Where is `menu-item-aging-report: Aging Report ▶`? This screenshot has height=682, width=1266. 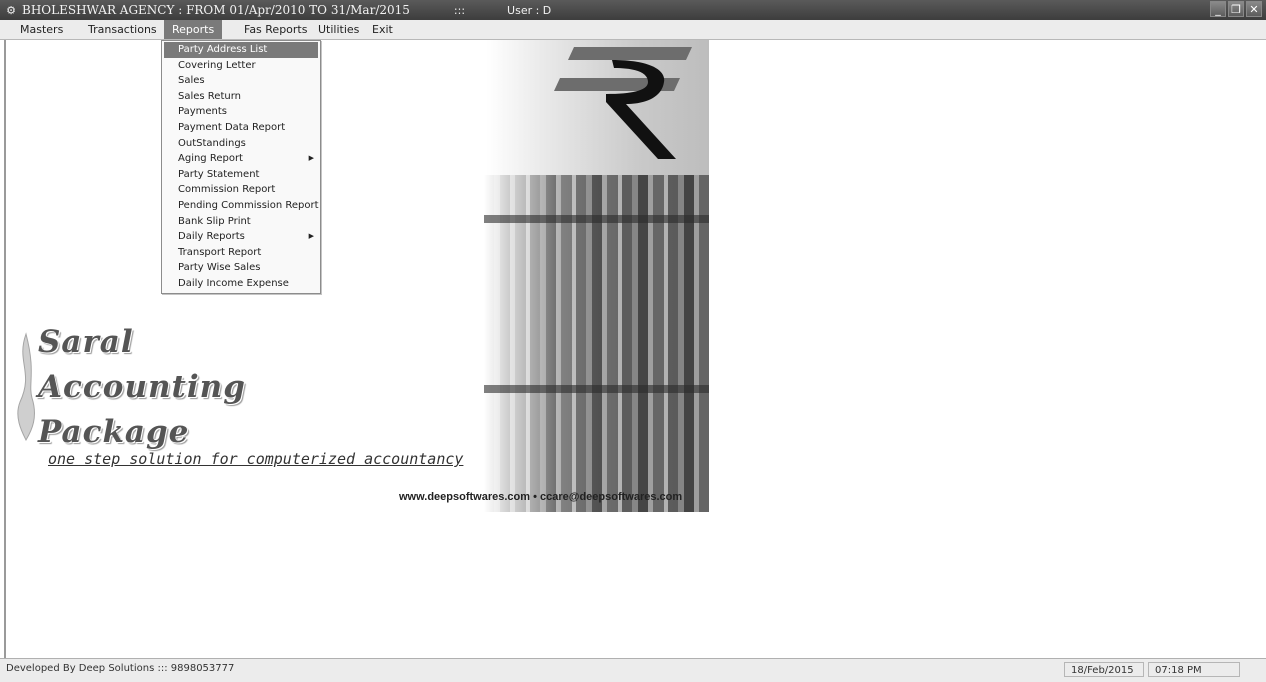
menu-item-aging-report: Aging Report ▶ is located at coordinates (241, 159).